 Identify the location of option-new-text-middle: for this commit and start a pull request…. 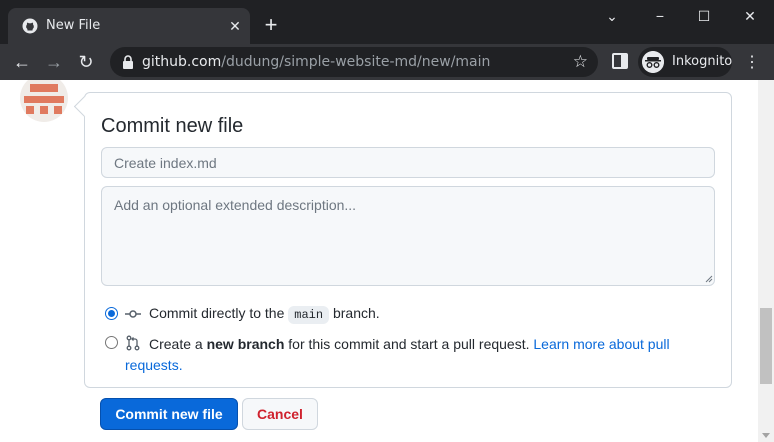
(409, 344).